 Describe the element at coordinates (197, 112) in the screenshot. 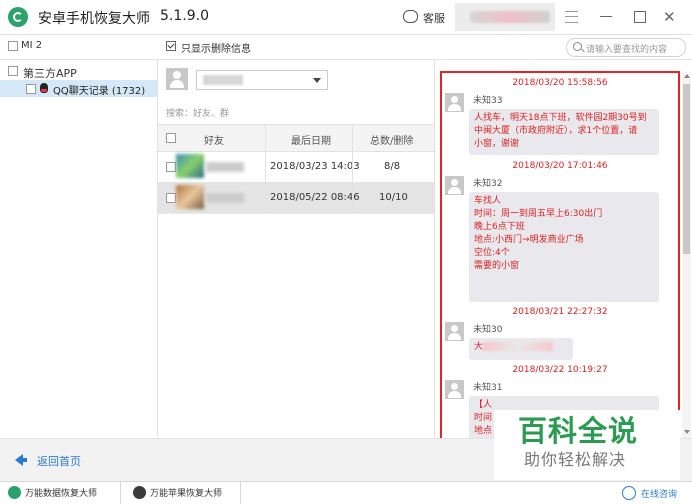

I see `friend-search-input: 搜索：好友、群` at that location.